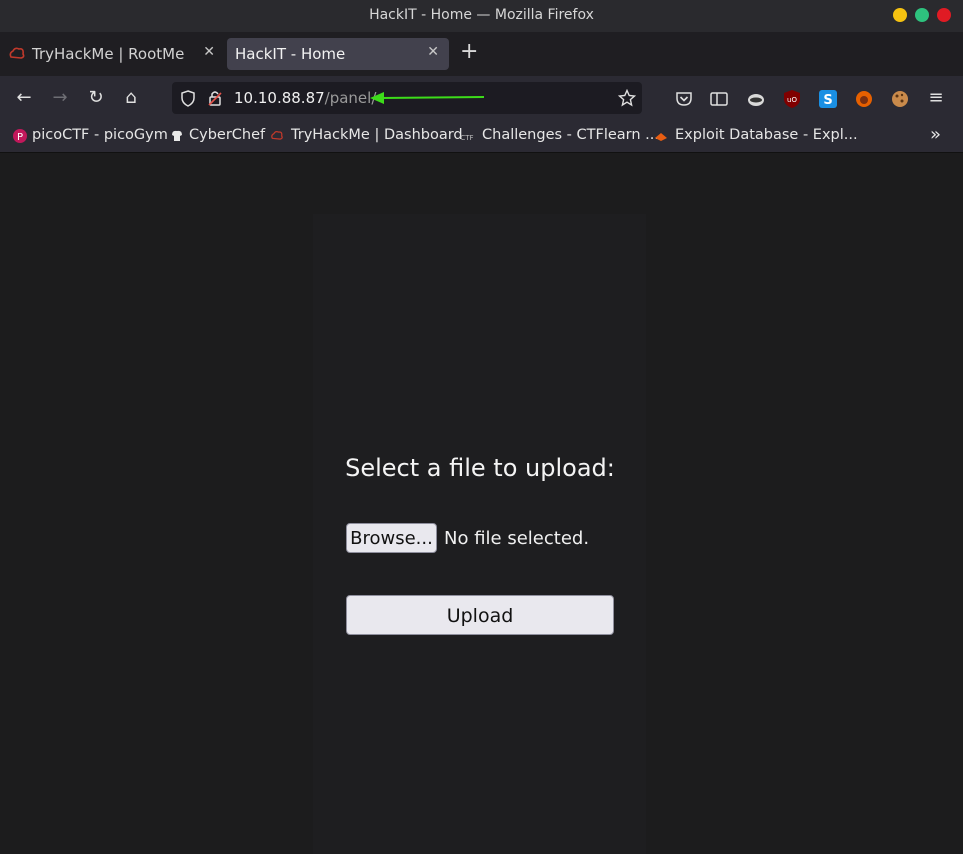  What do you see at coordinates (227, 135) in the screenshot?
I see `bookmark-cyberchef: CyberChef` at bounding box center [227, 135].